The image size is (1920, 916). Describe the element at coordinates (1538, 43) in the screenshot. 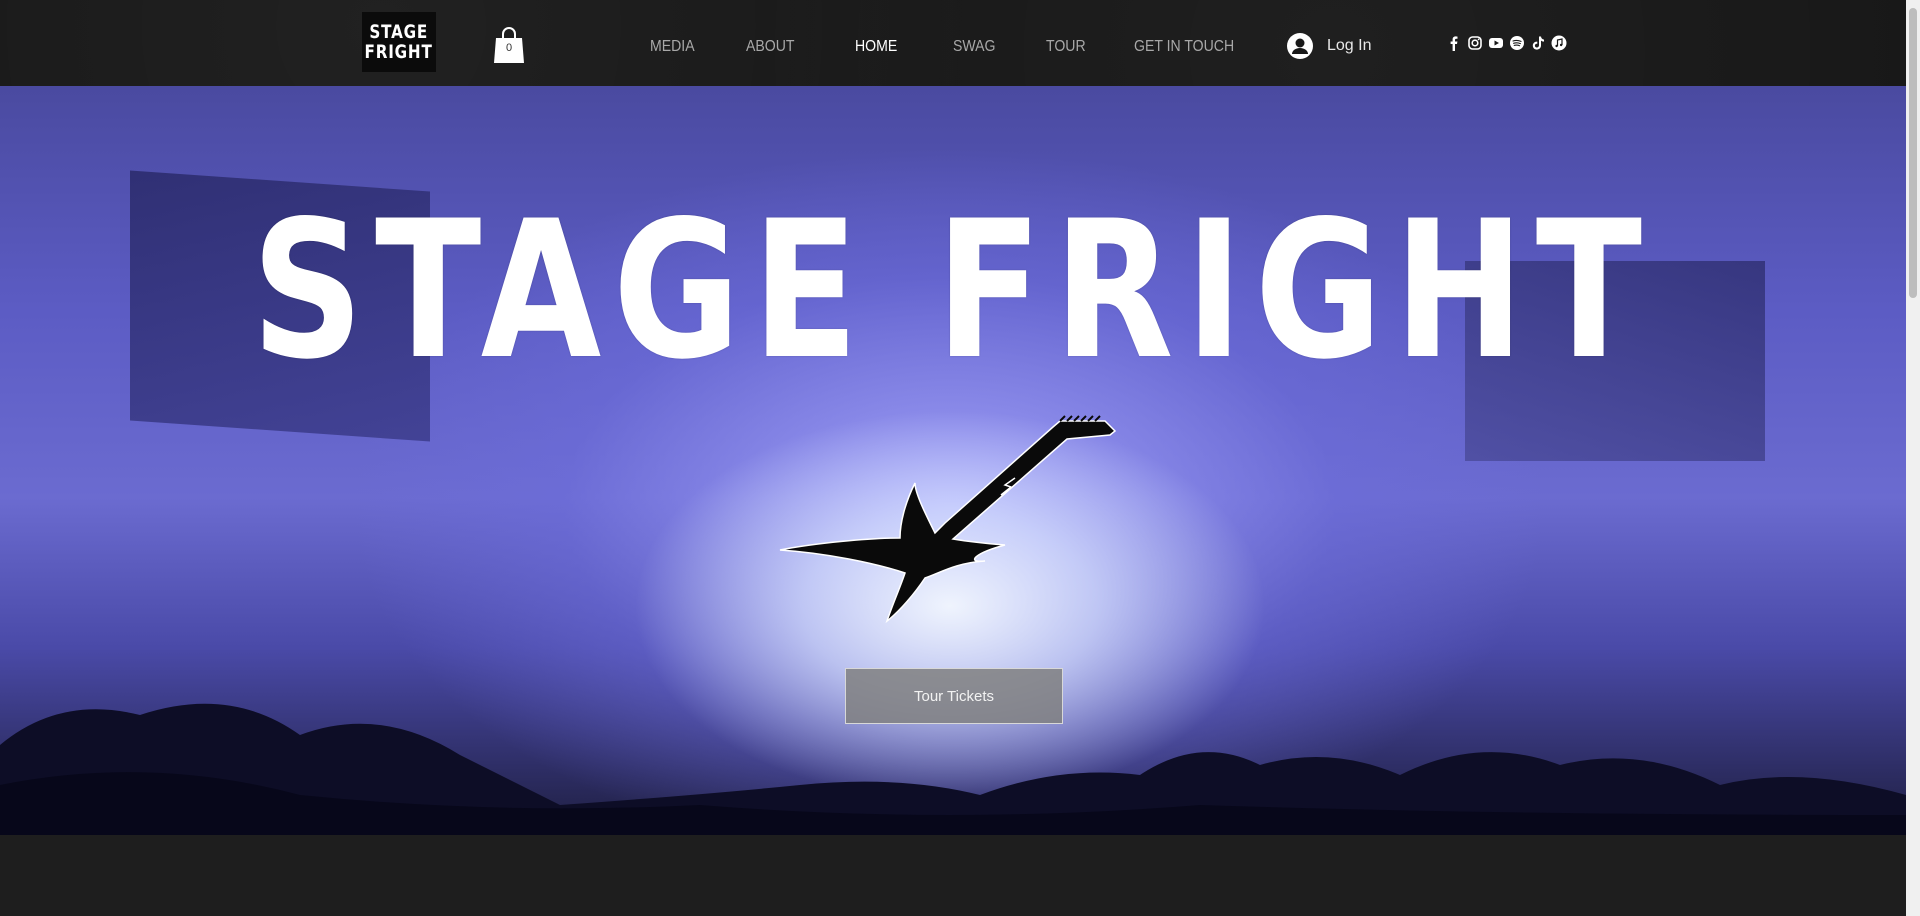

I see `tiktok-icon` at that location.